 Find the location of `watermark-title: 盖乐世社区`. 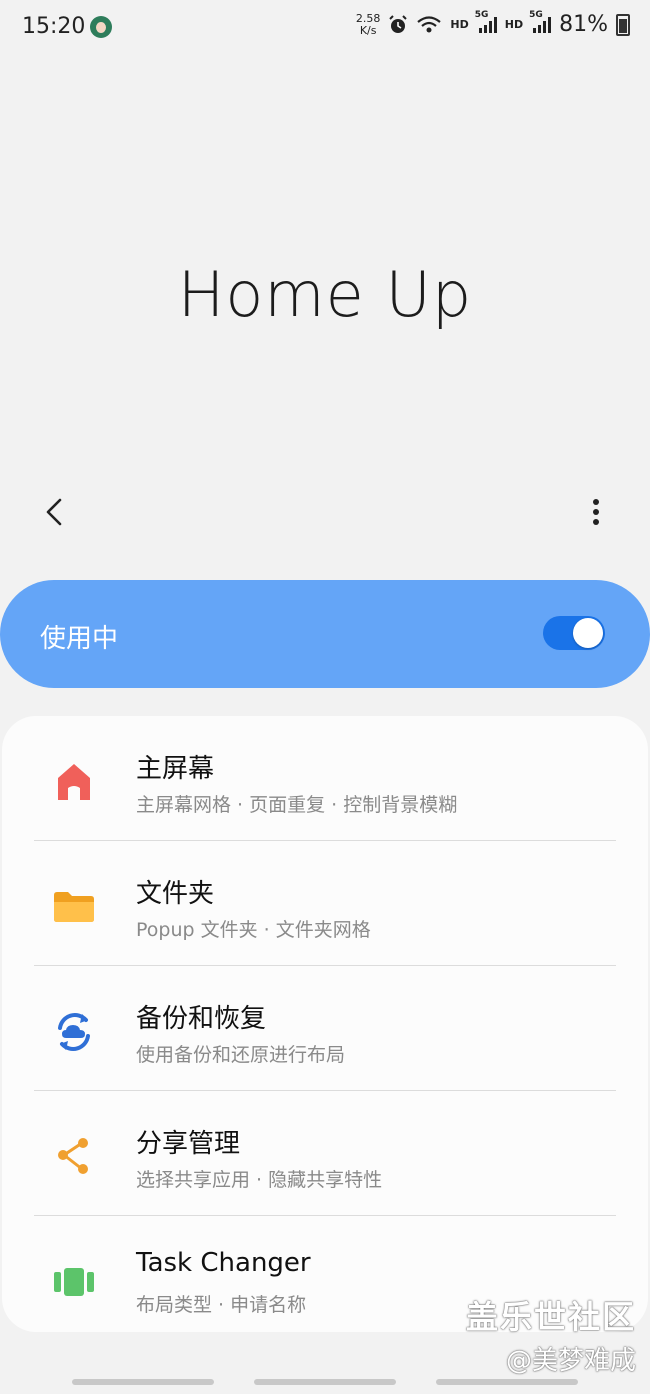

watermark-title: 盖乐世社区 is located at coordinates (550, 1317).